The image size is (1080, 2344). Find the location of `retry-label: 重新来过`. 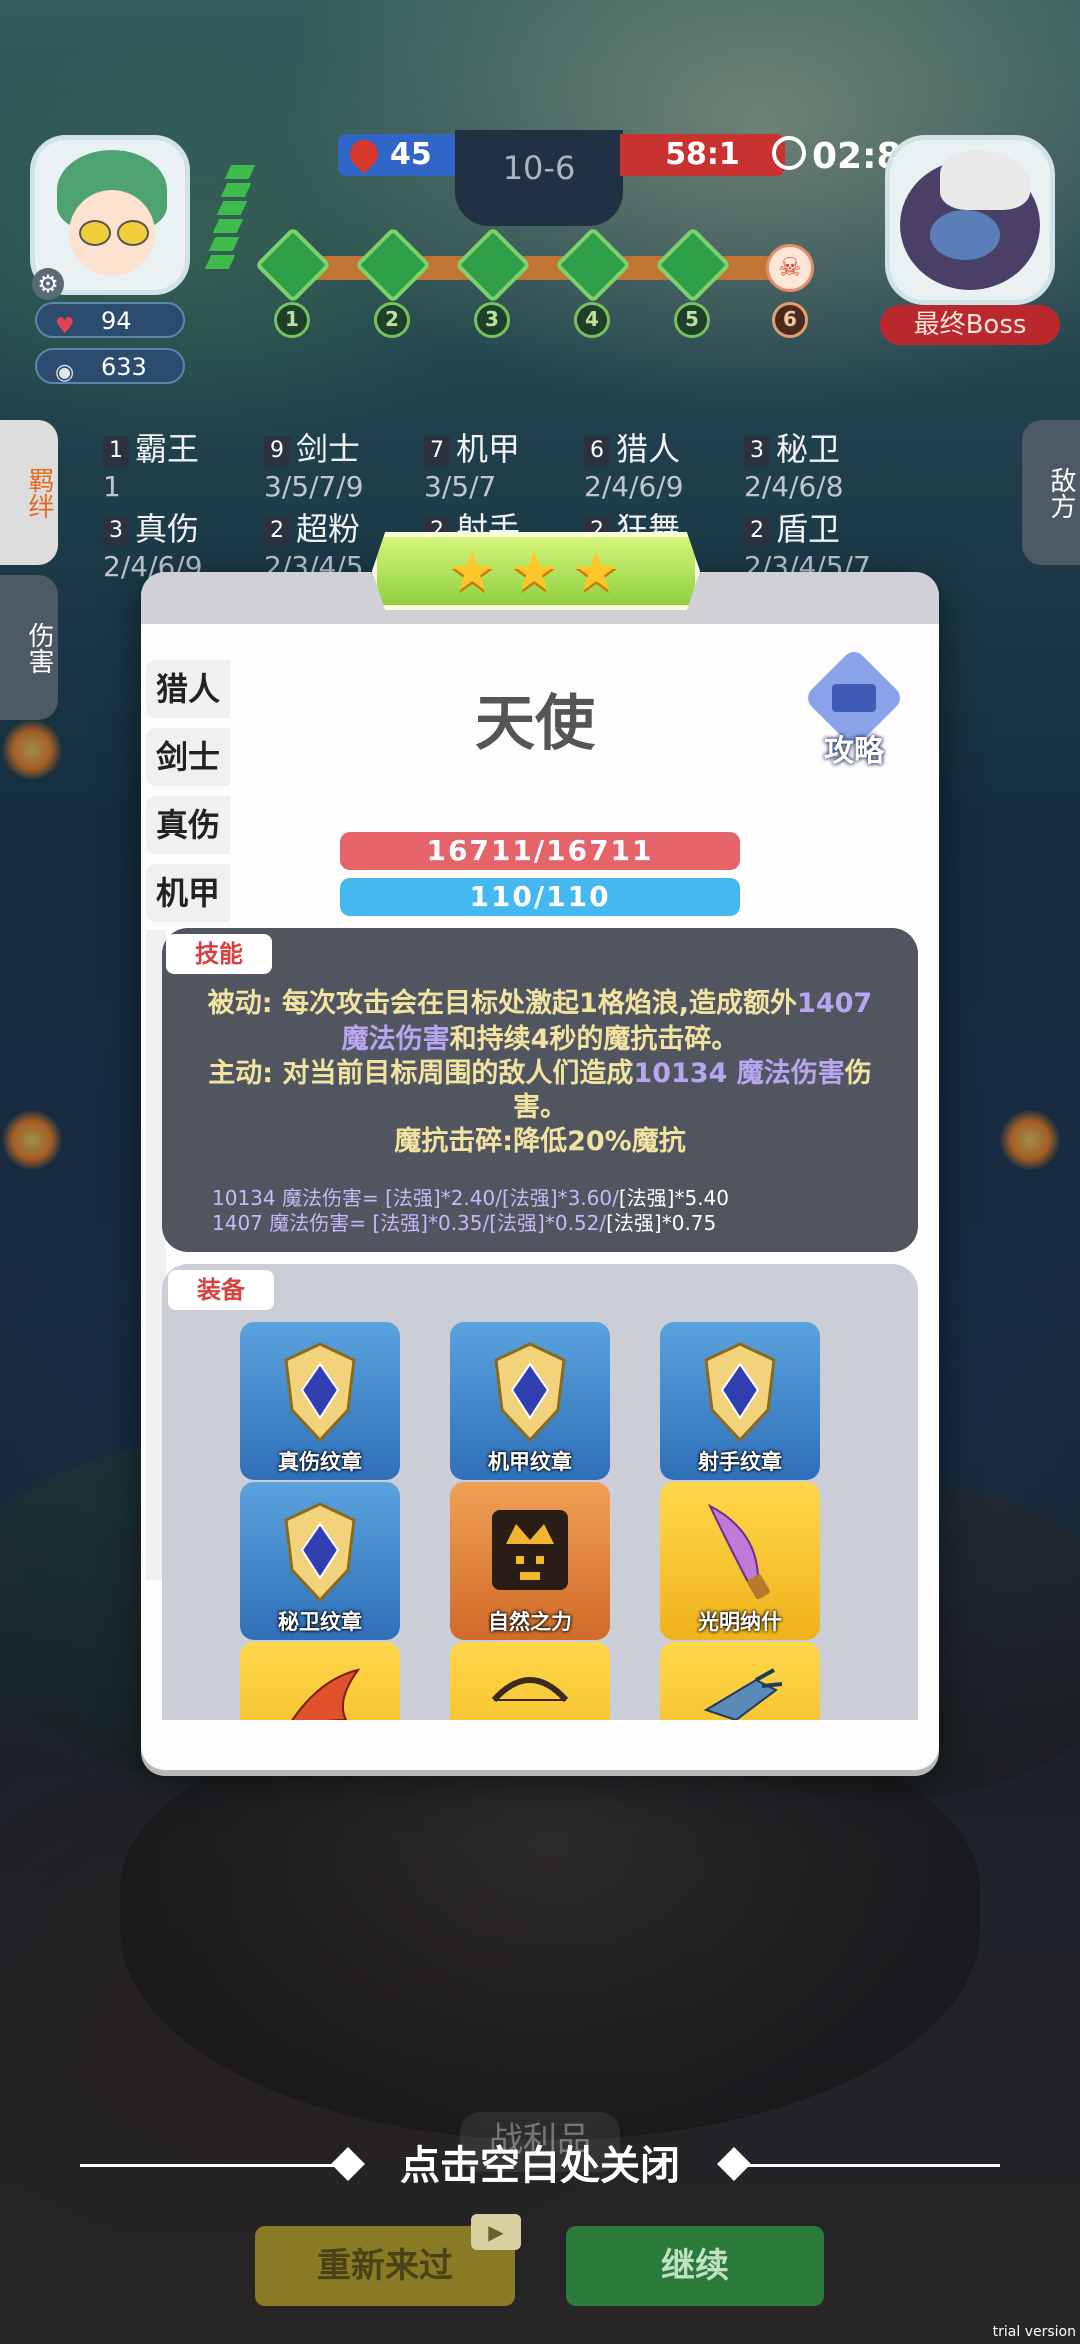

retry-label: 重新来过 is located at coordinates (385, 2266).